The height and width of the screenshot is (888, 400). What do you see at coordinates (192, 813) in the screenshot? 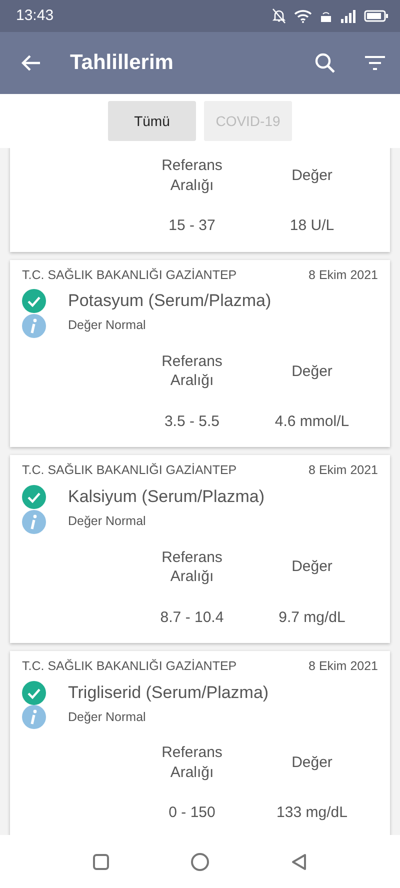
I see `range-text: 0 - 150` at bounding box center [192, 813].